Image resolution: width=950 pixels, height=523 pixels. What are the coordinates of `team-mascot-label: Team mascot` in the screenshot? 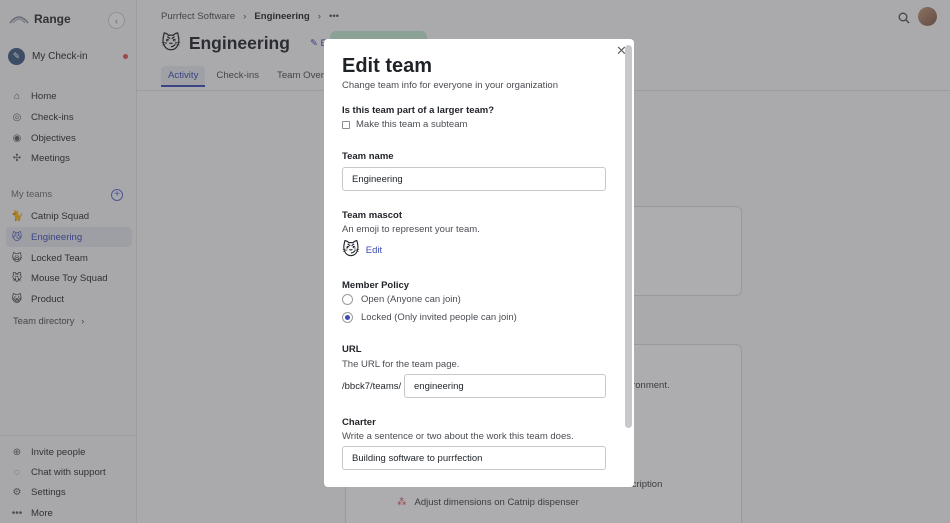 It's located at (372, 215).